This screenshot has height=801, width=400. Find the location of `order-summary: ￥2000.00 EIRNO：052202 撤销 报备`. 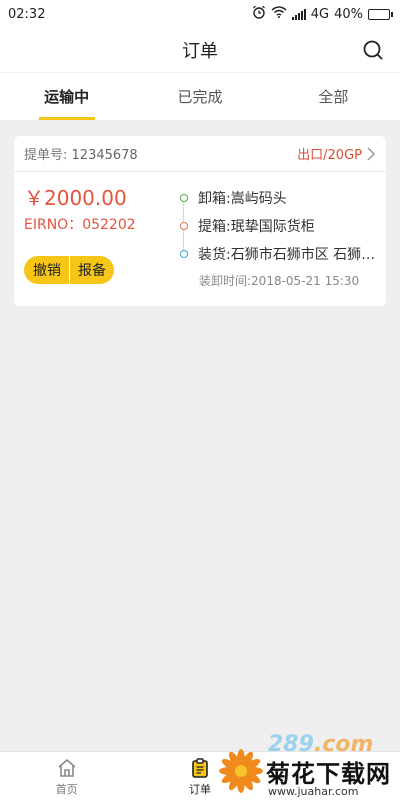

order-summary: ￥2000.00 EIRNO：052202 撤销 报备 is located at coordinates (97, 236).